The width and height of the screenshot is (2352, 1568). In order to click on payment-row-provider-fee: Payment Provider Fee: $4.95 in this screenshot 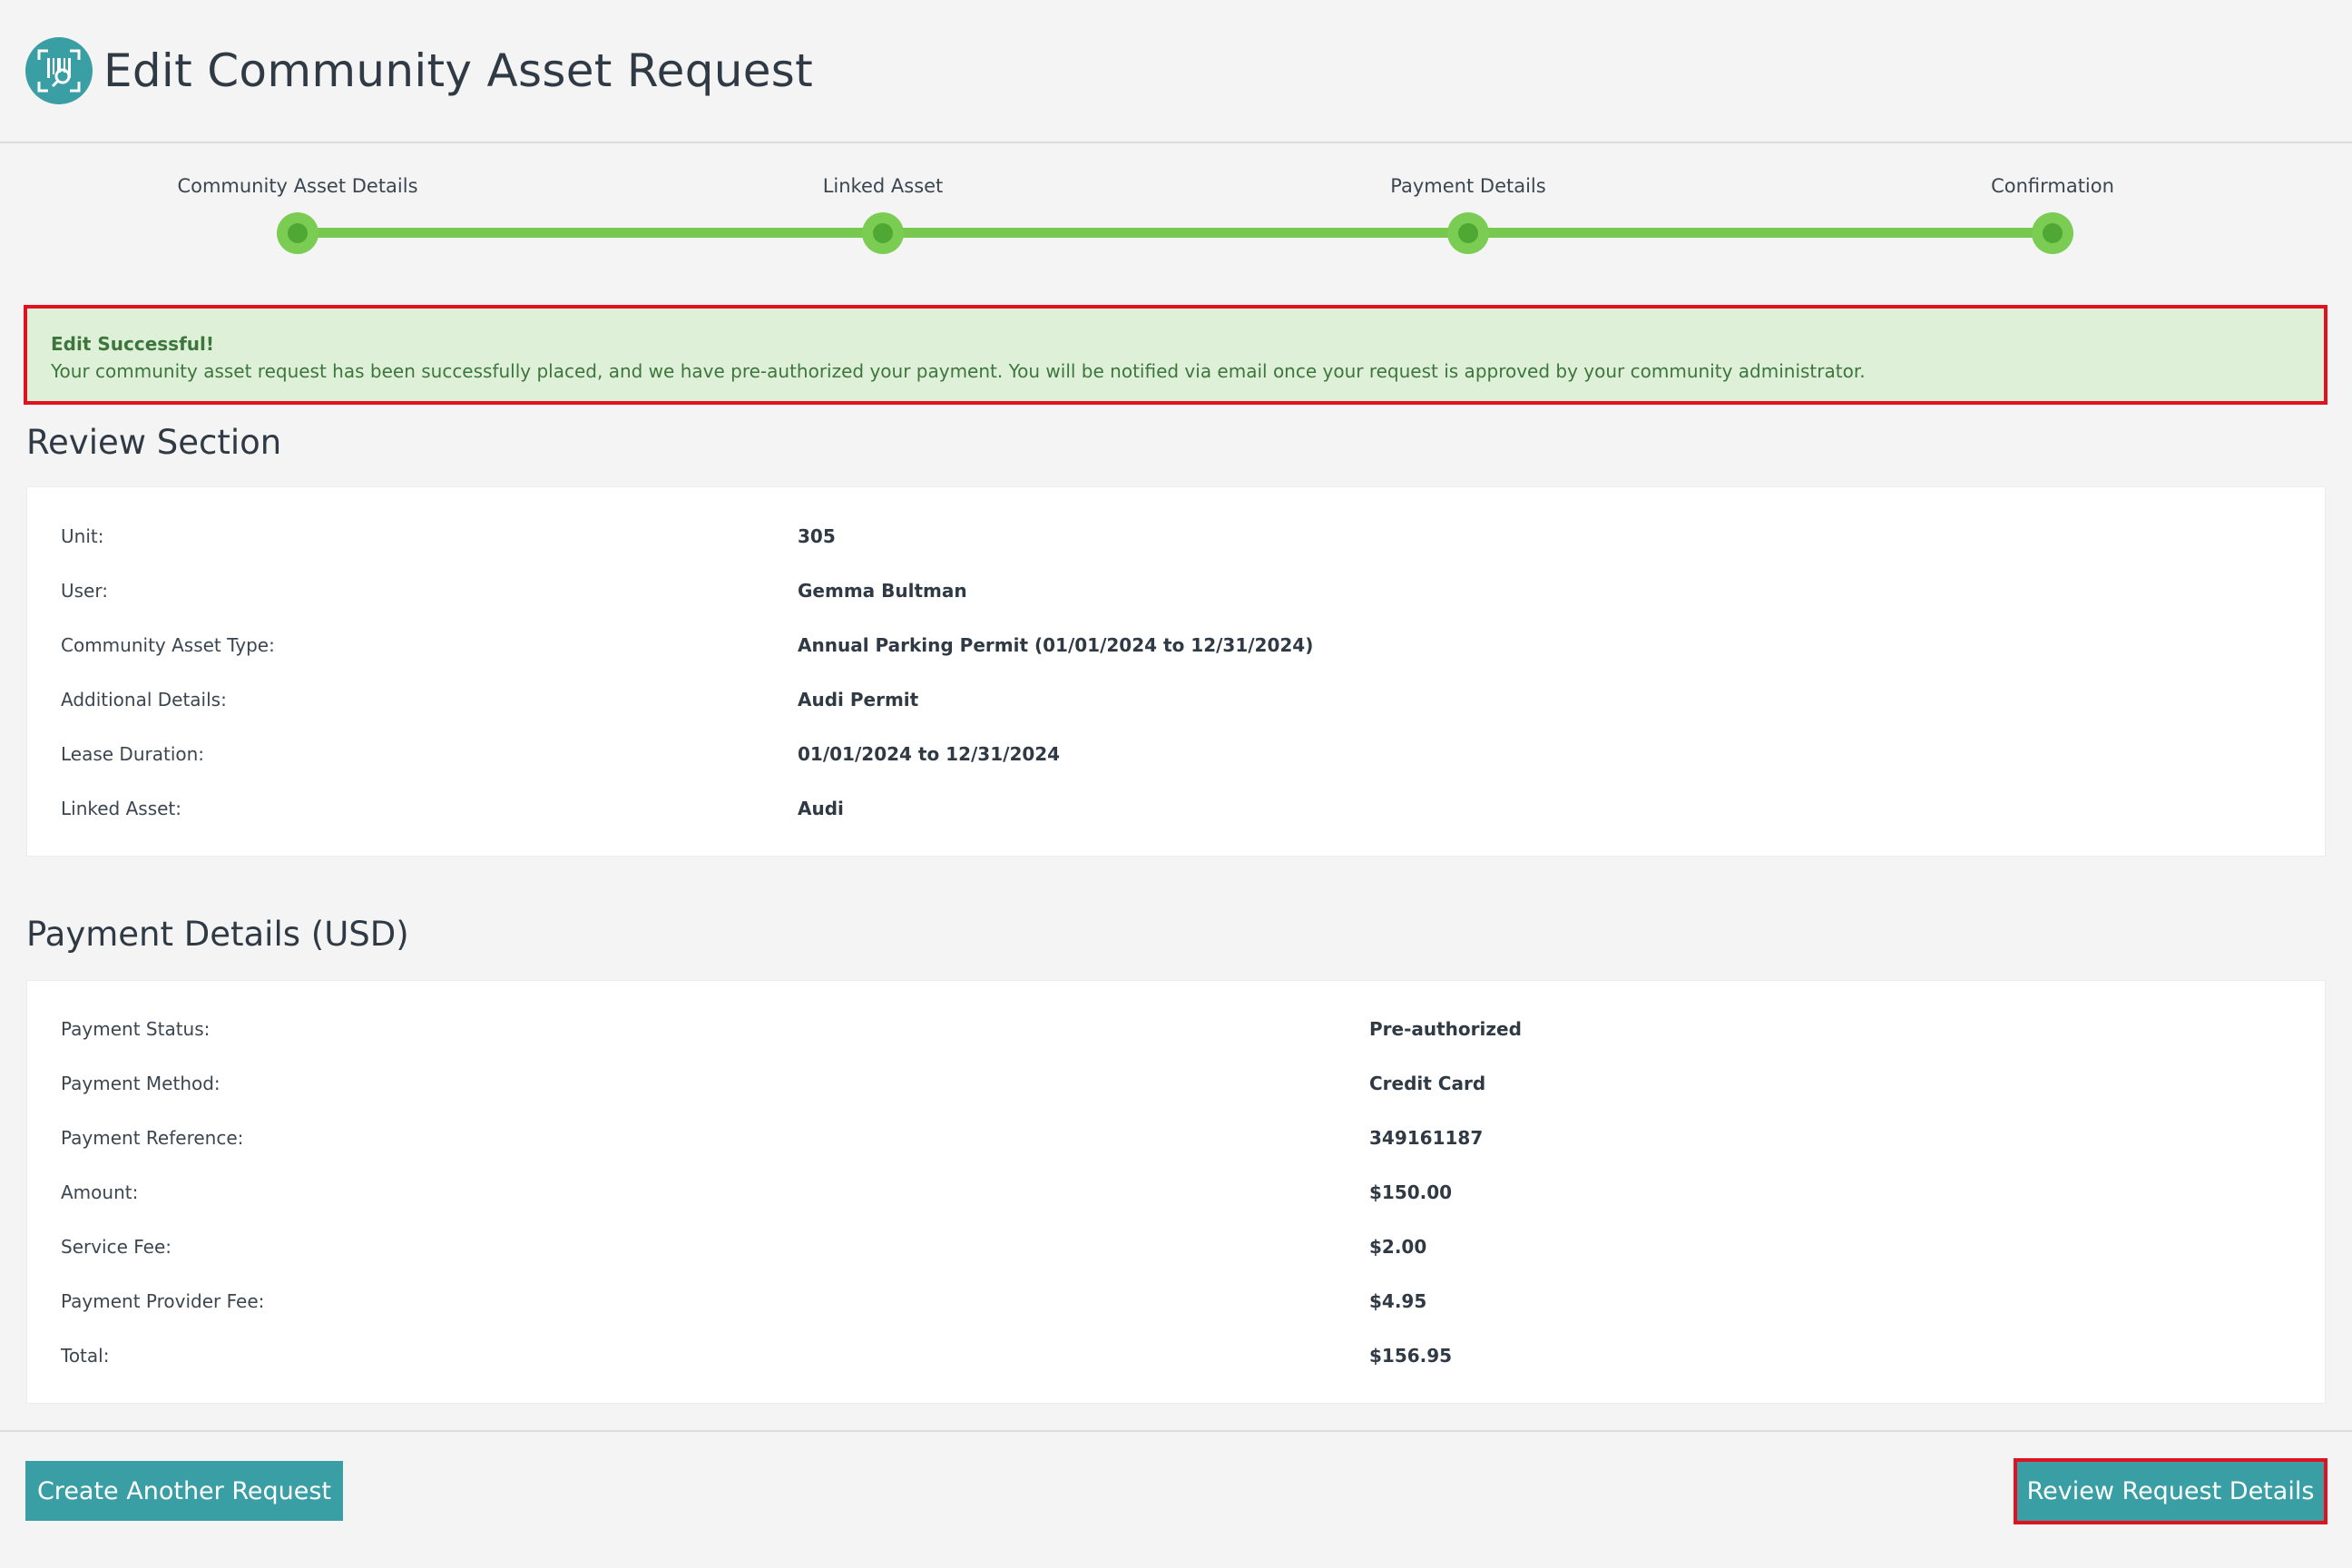, I will do `click(1177, 1301)`.